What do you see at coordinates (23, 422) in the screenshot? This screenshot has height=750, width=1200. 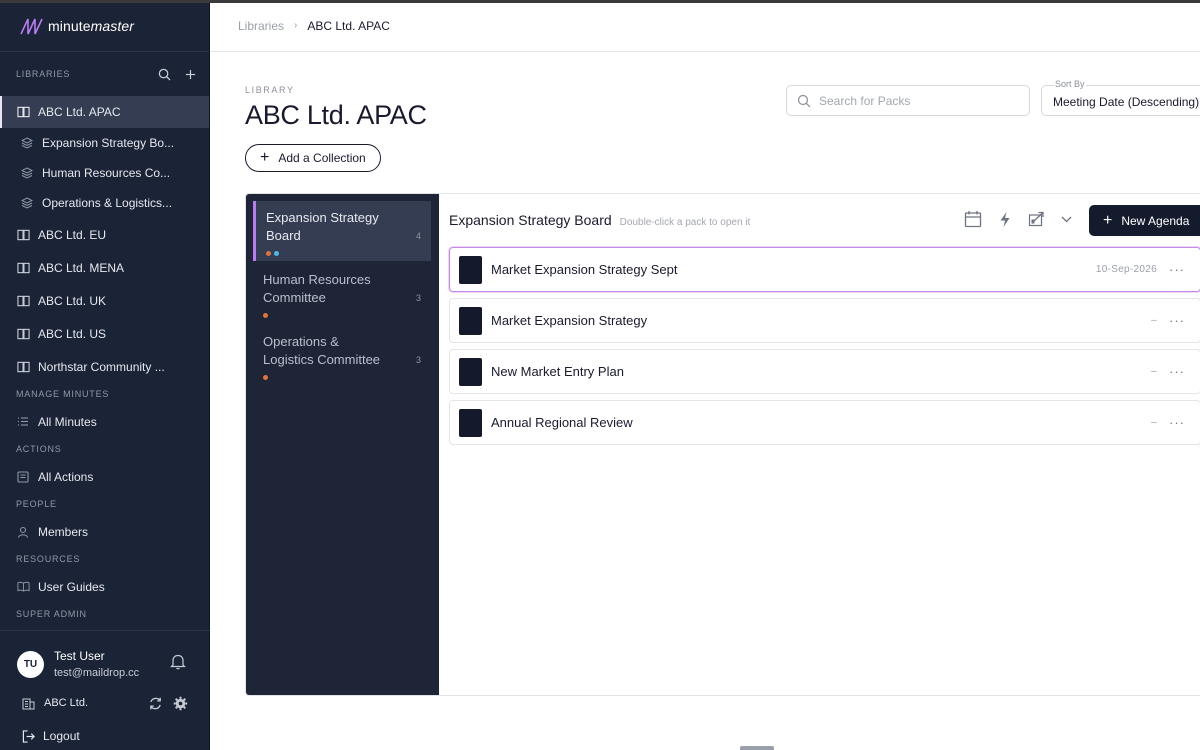 I see `list-icon` at bounding box center [23, 422].